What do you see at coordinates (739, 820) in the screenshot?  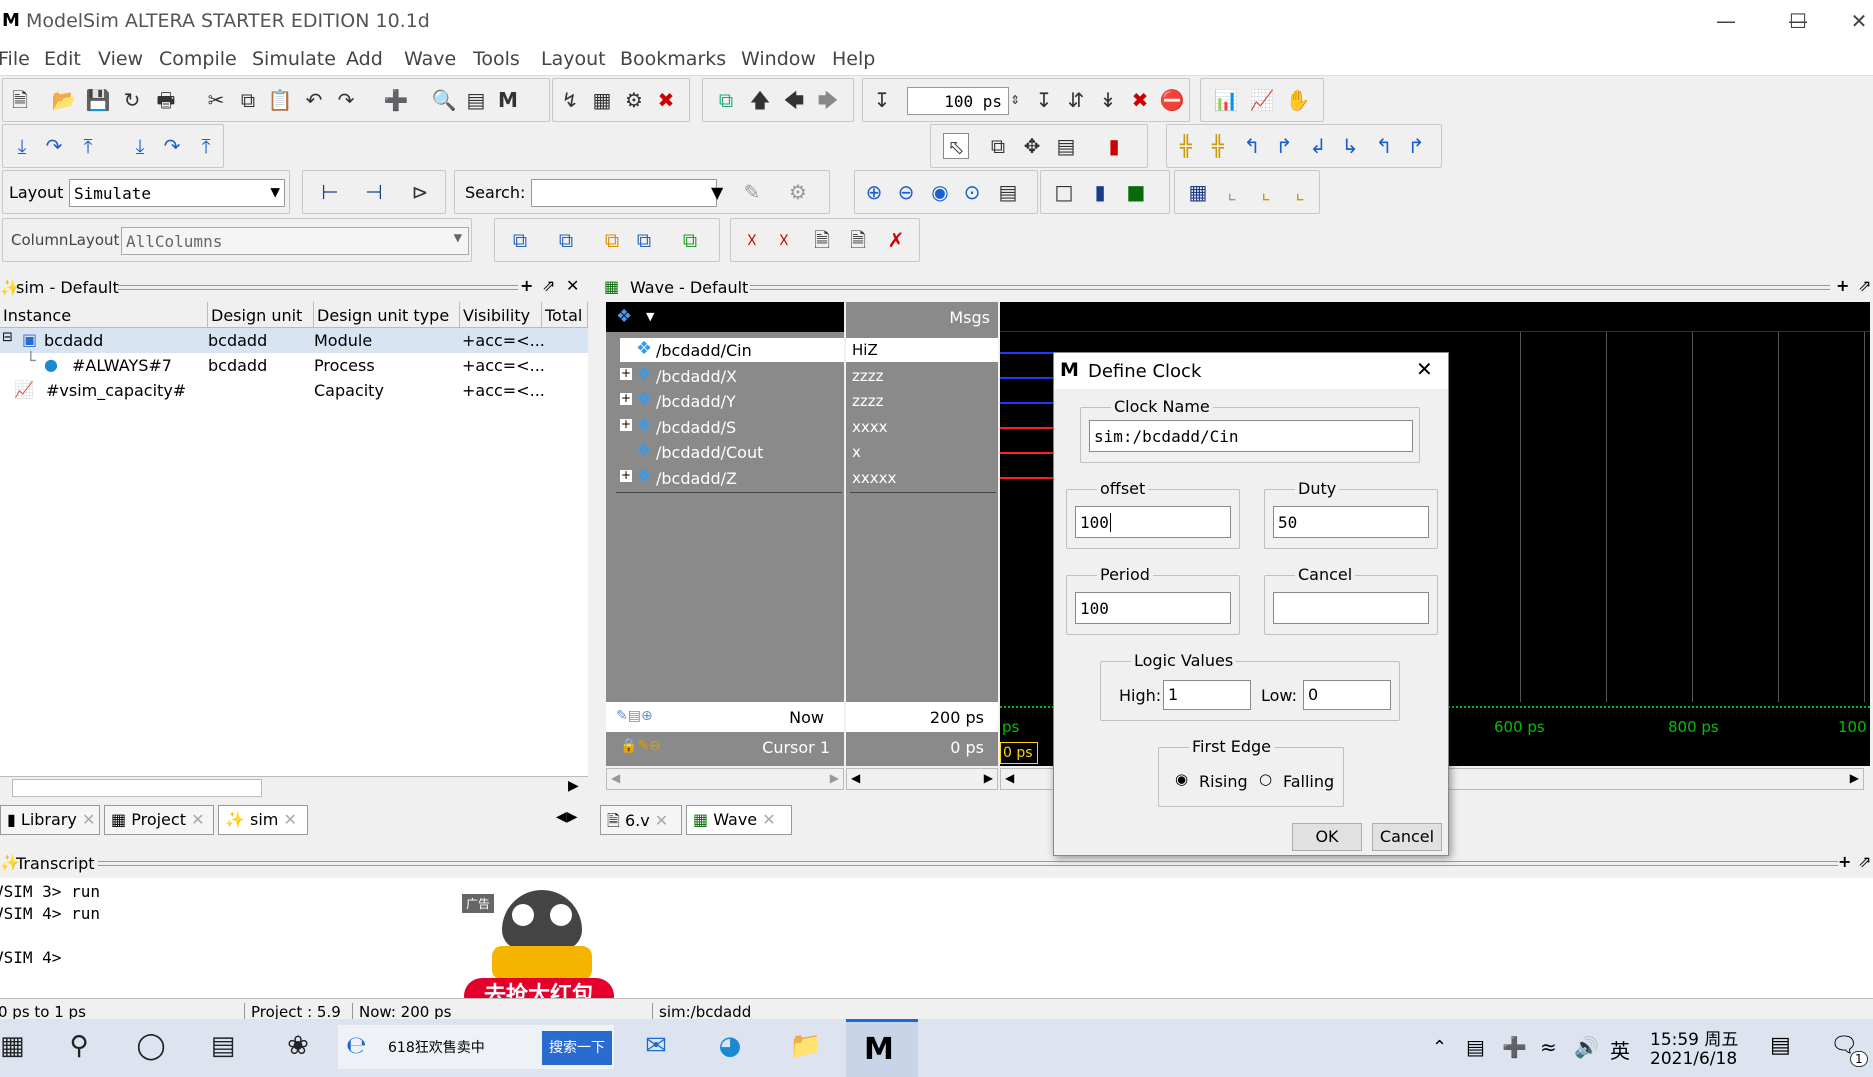 I see `tab-wave: ▦ Wave ✕` at bounding box center [739, 820].